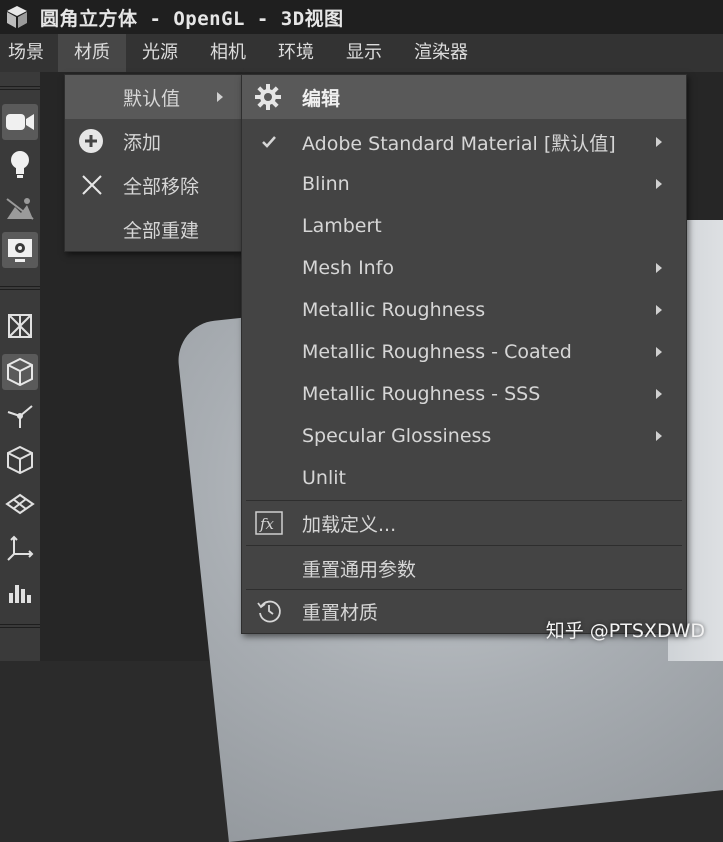 The width and height of the screenshot is (723, 842). Describe the element at coordinates (464, 226) in the screenshot. I see `menu-item-lambert: Lambert` at that location.